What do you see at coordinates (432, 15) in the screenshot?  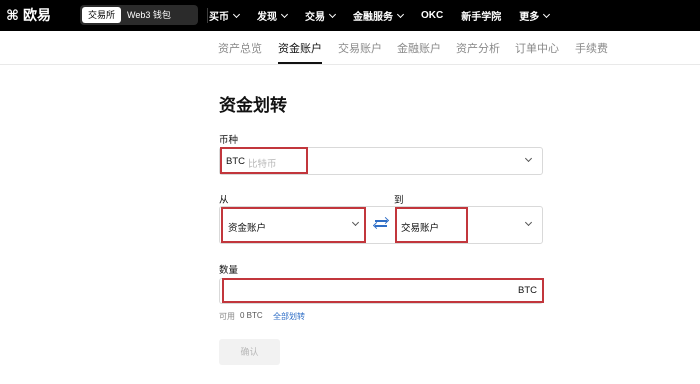 I see `menu-okc: OKC` at bounding box center [432, 15].